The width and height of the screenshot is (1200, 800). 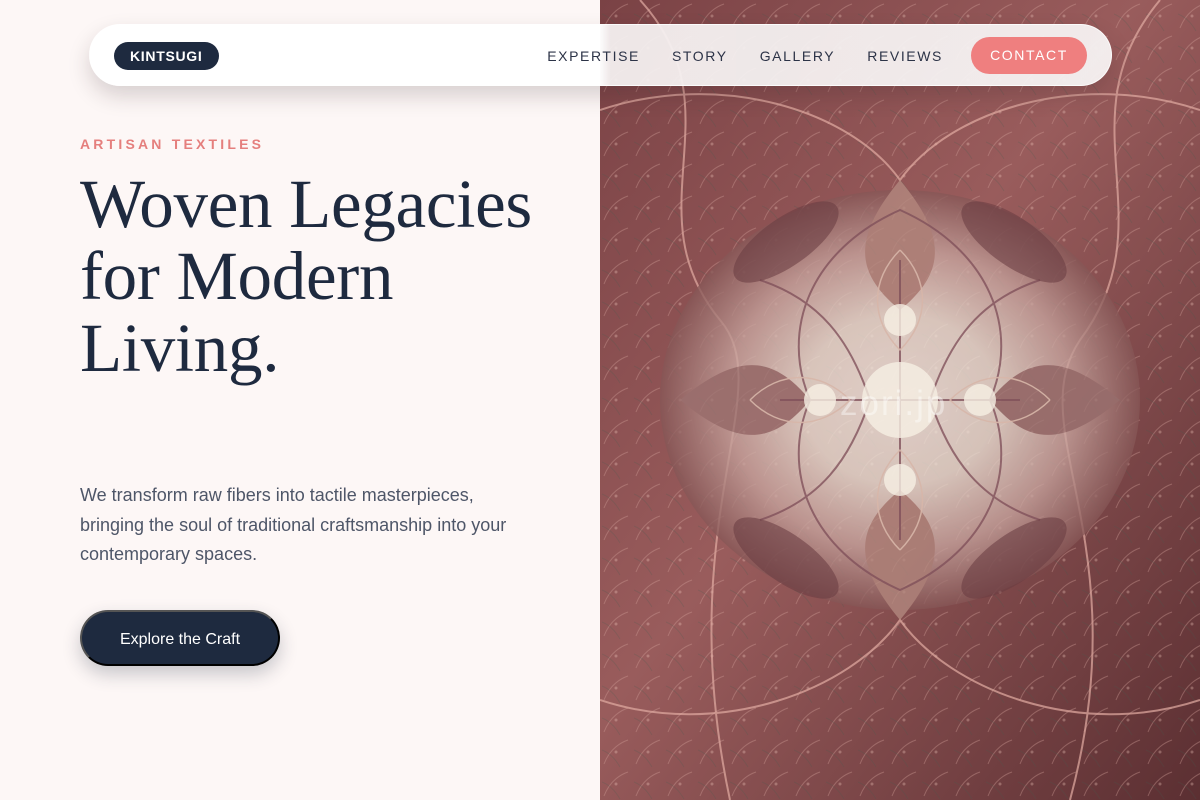 I want to click on explore-craft-button: Explore the Craft, so click(x=180, y=638).